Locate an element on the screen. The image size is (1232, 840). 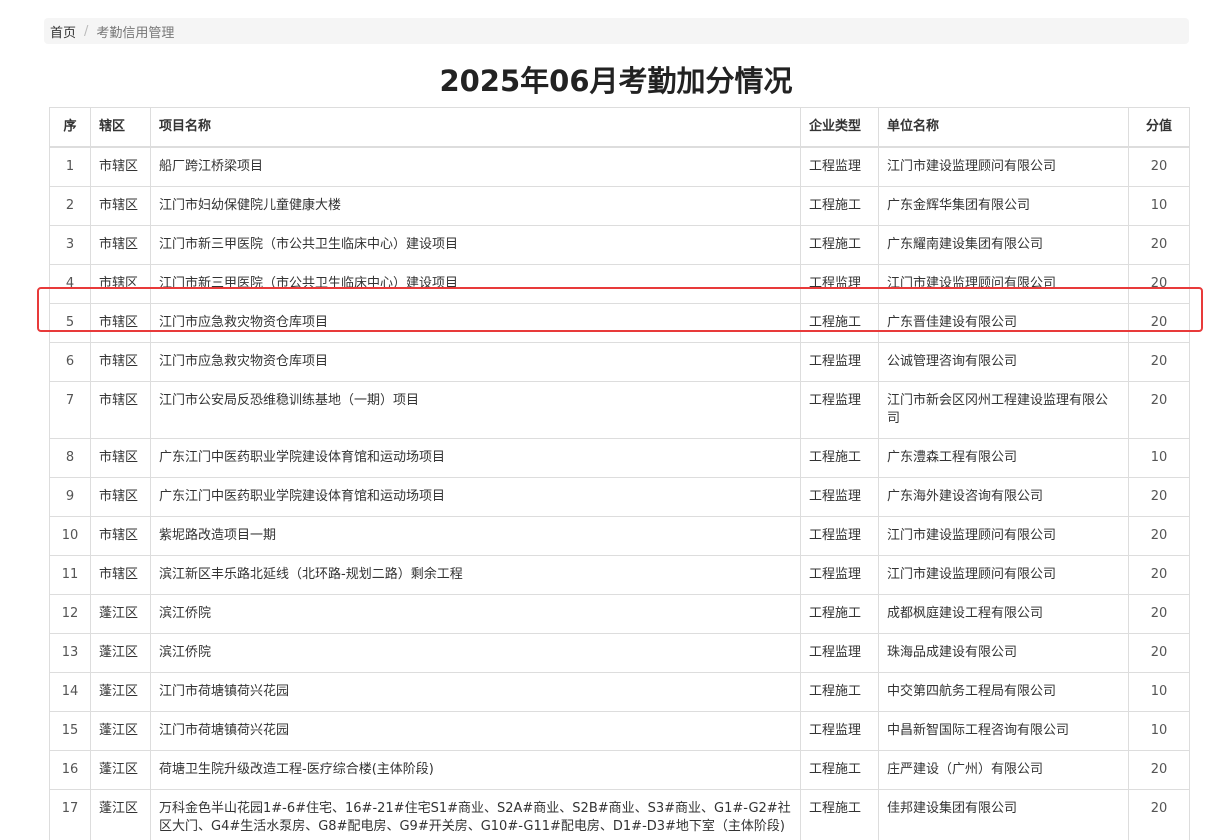
cell-company: 庄严建设（广州）有限公司 is located at coordinates (1003, 770).